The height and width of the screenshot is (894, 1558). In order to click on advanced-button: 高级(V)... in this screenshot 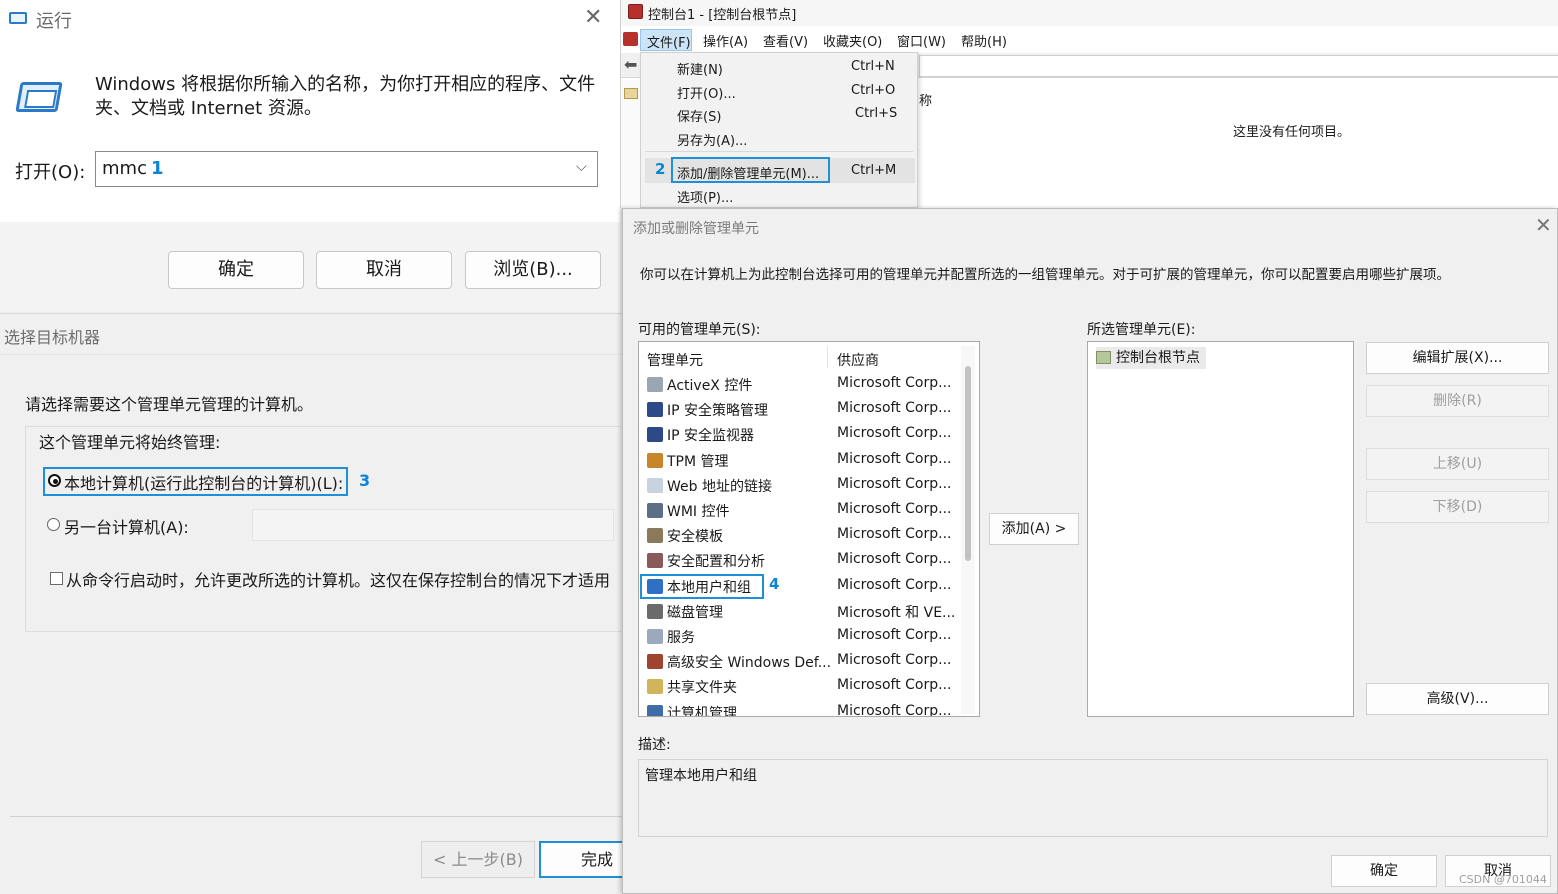, I will do `click(1457, 699)`.